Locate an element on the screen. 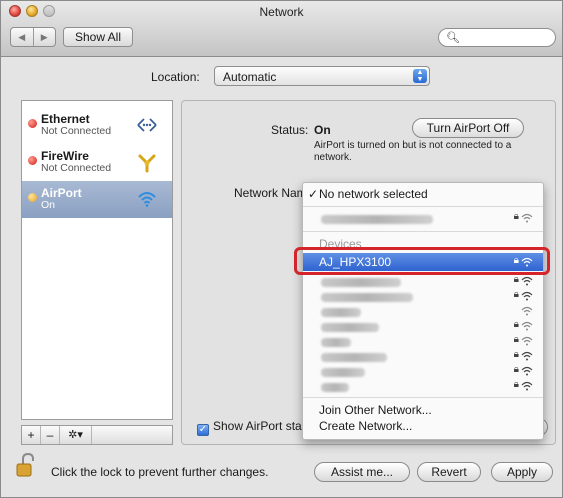 The width and height of the screenshot is (563, 498). window-title: Network is located at coordinates (281, 12).